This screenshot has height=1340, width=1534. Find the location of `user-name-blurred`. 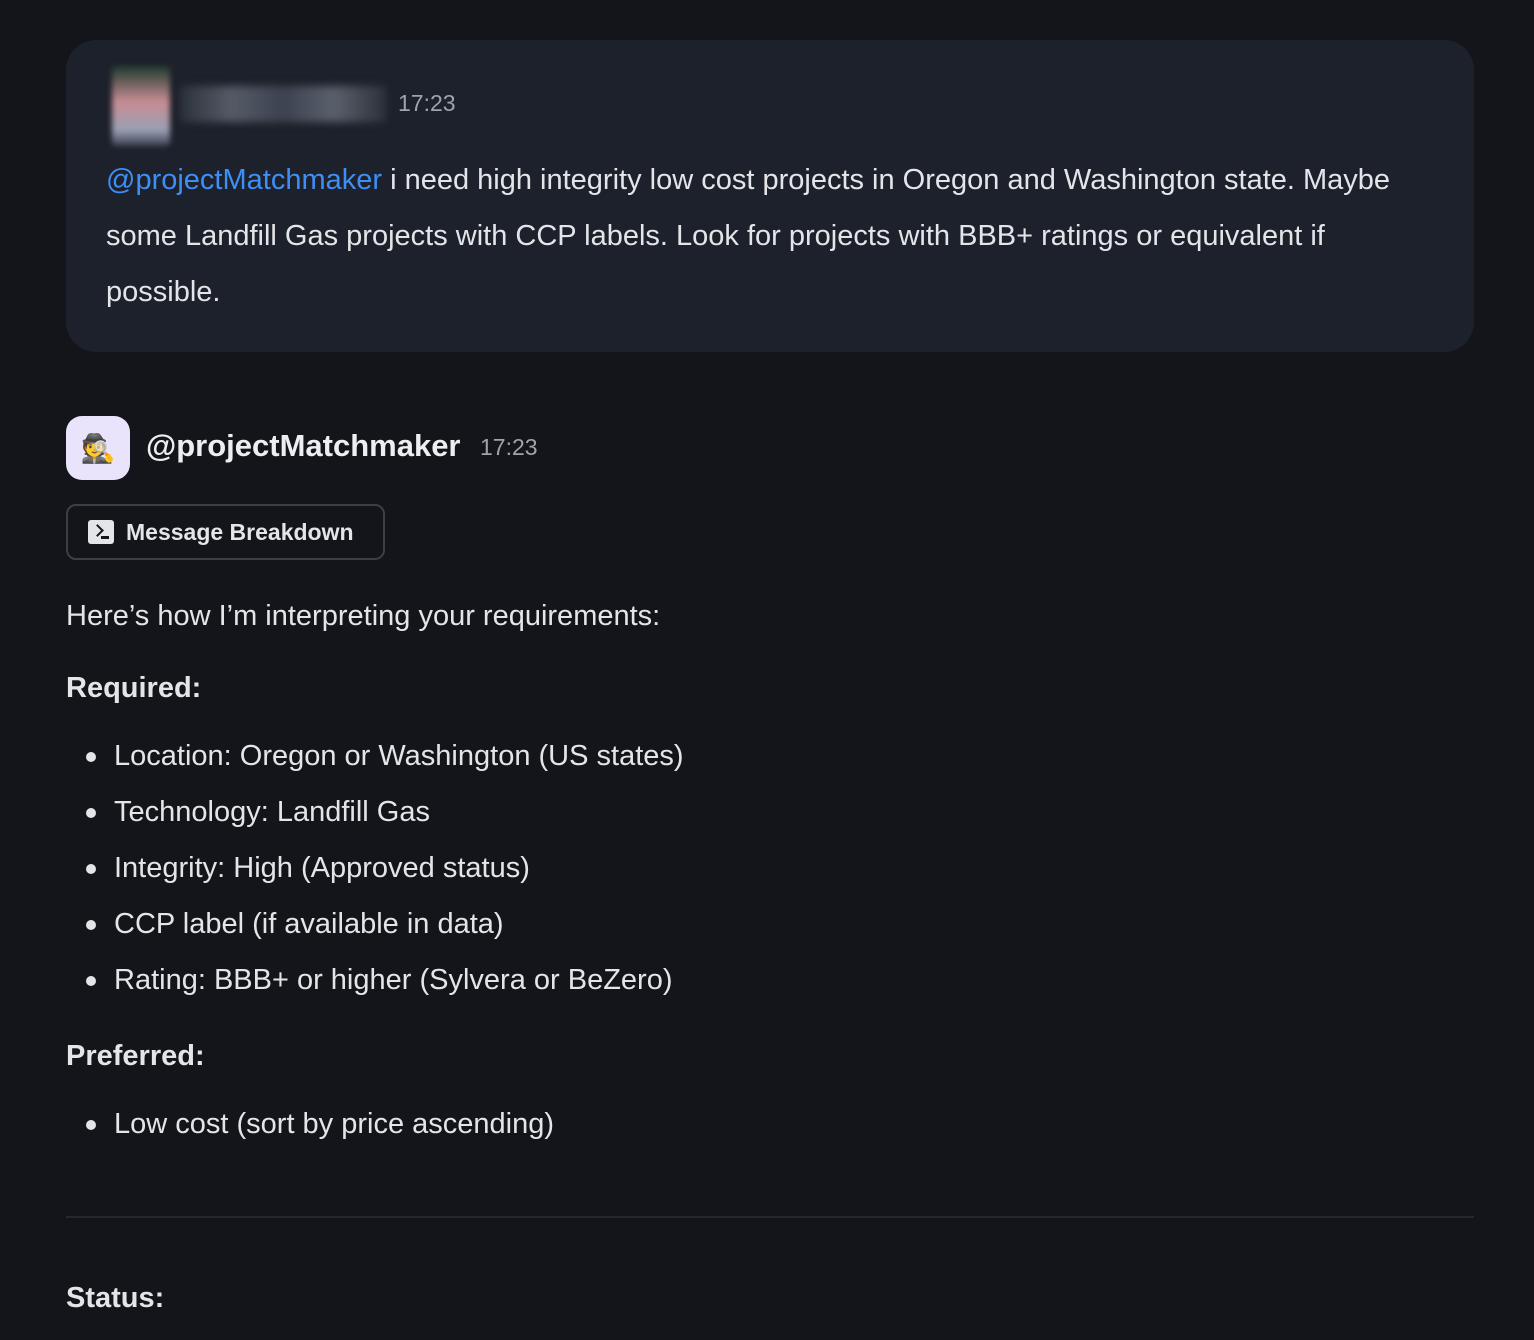

user-name-blurred is located at coordinates (283, 104).